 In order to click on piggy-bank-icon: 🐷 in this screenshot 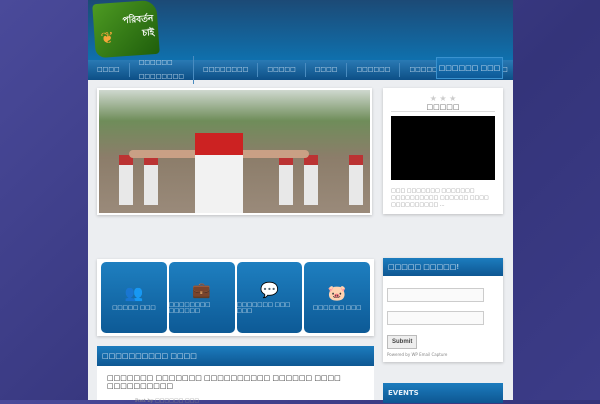, I will do `click(337, 293)`.